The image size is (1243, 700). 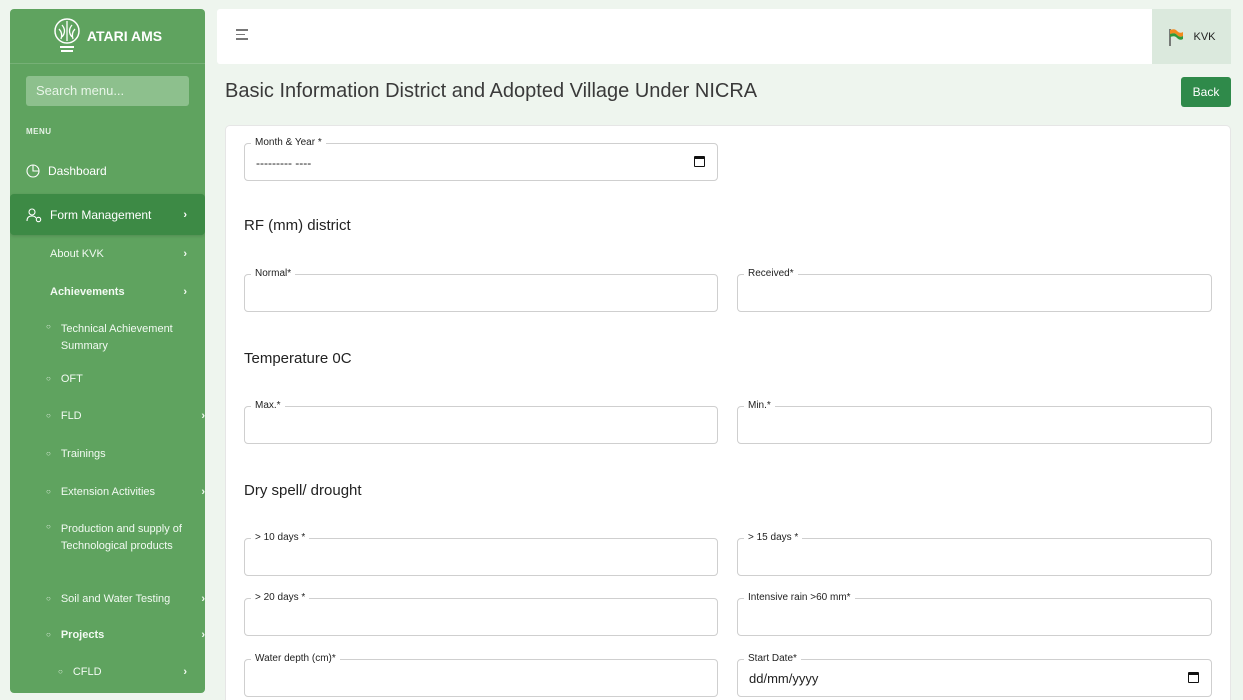 What do you see at coordinates (772, 659) in the screenshot?
I see `field-label: Start Date*` at bounding box center [772, 659].